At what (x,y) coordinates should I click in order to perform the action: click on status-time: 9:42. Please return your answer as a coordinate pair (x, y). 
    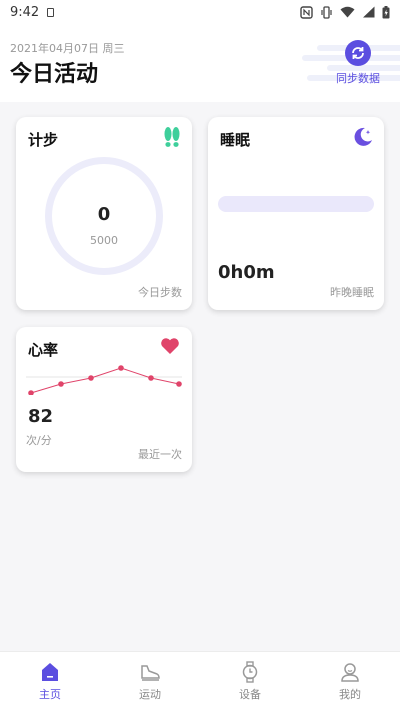
    Looking at the image, I should click on (25, 12).